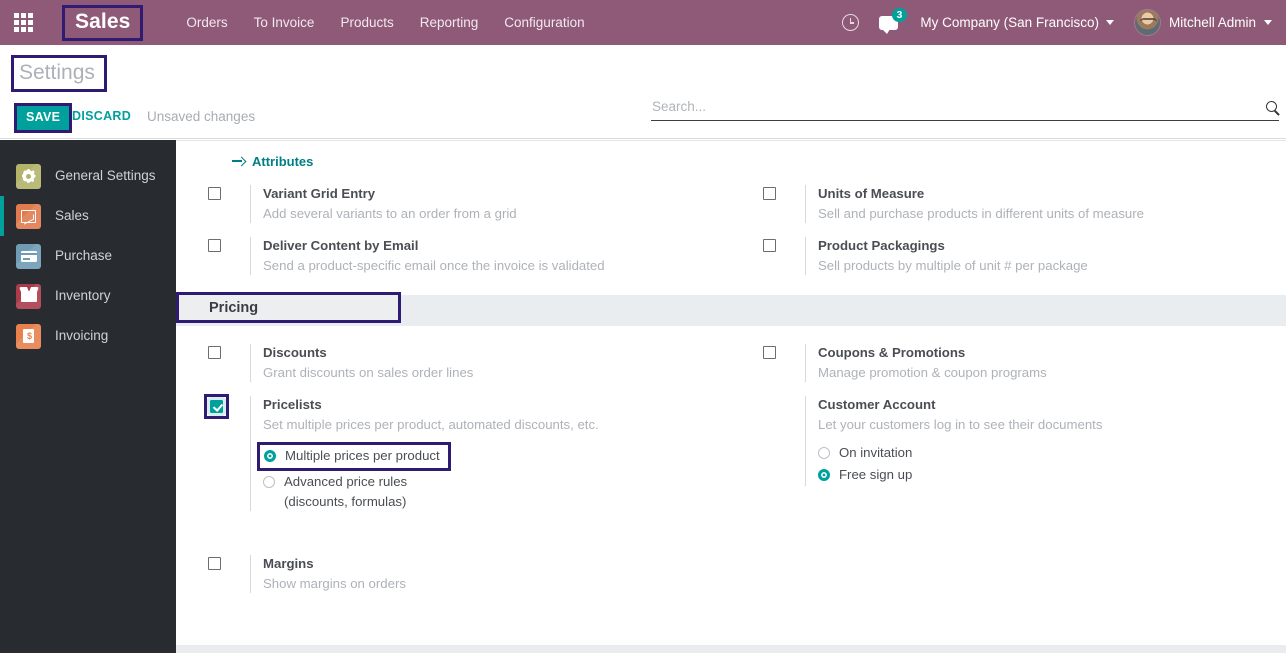 The height and width of the screenshot is (653, 1286). I want to click on horizontal-scrollbar, so click(731, 649).